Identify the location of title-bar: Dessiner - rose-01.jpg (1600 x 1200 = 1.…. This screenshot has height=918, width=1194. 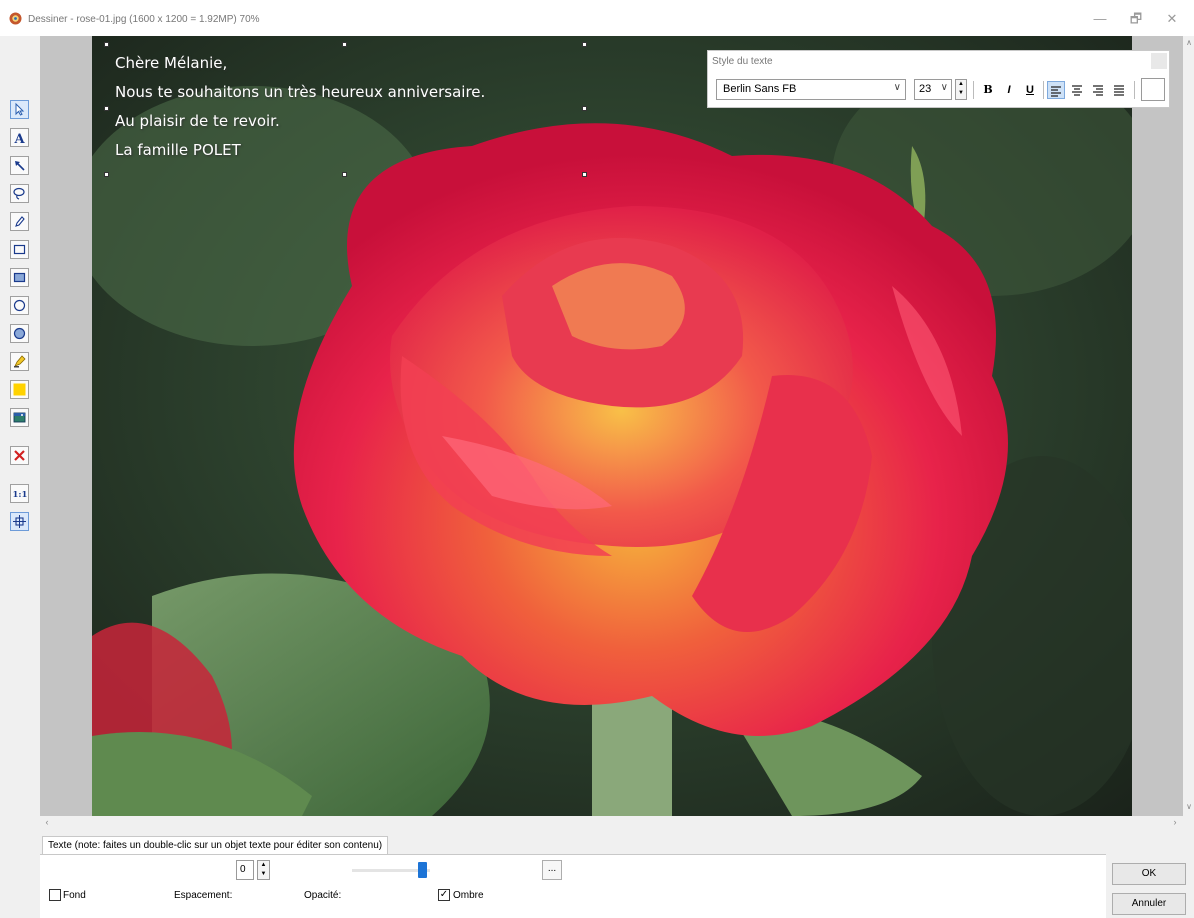
(597, 18).